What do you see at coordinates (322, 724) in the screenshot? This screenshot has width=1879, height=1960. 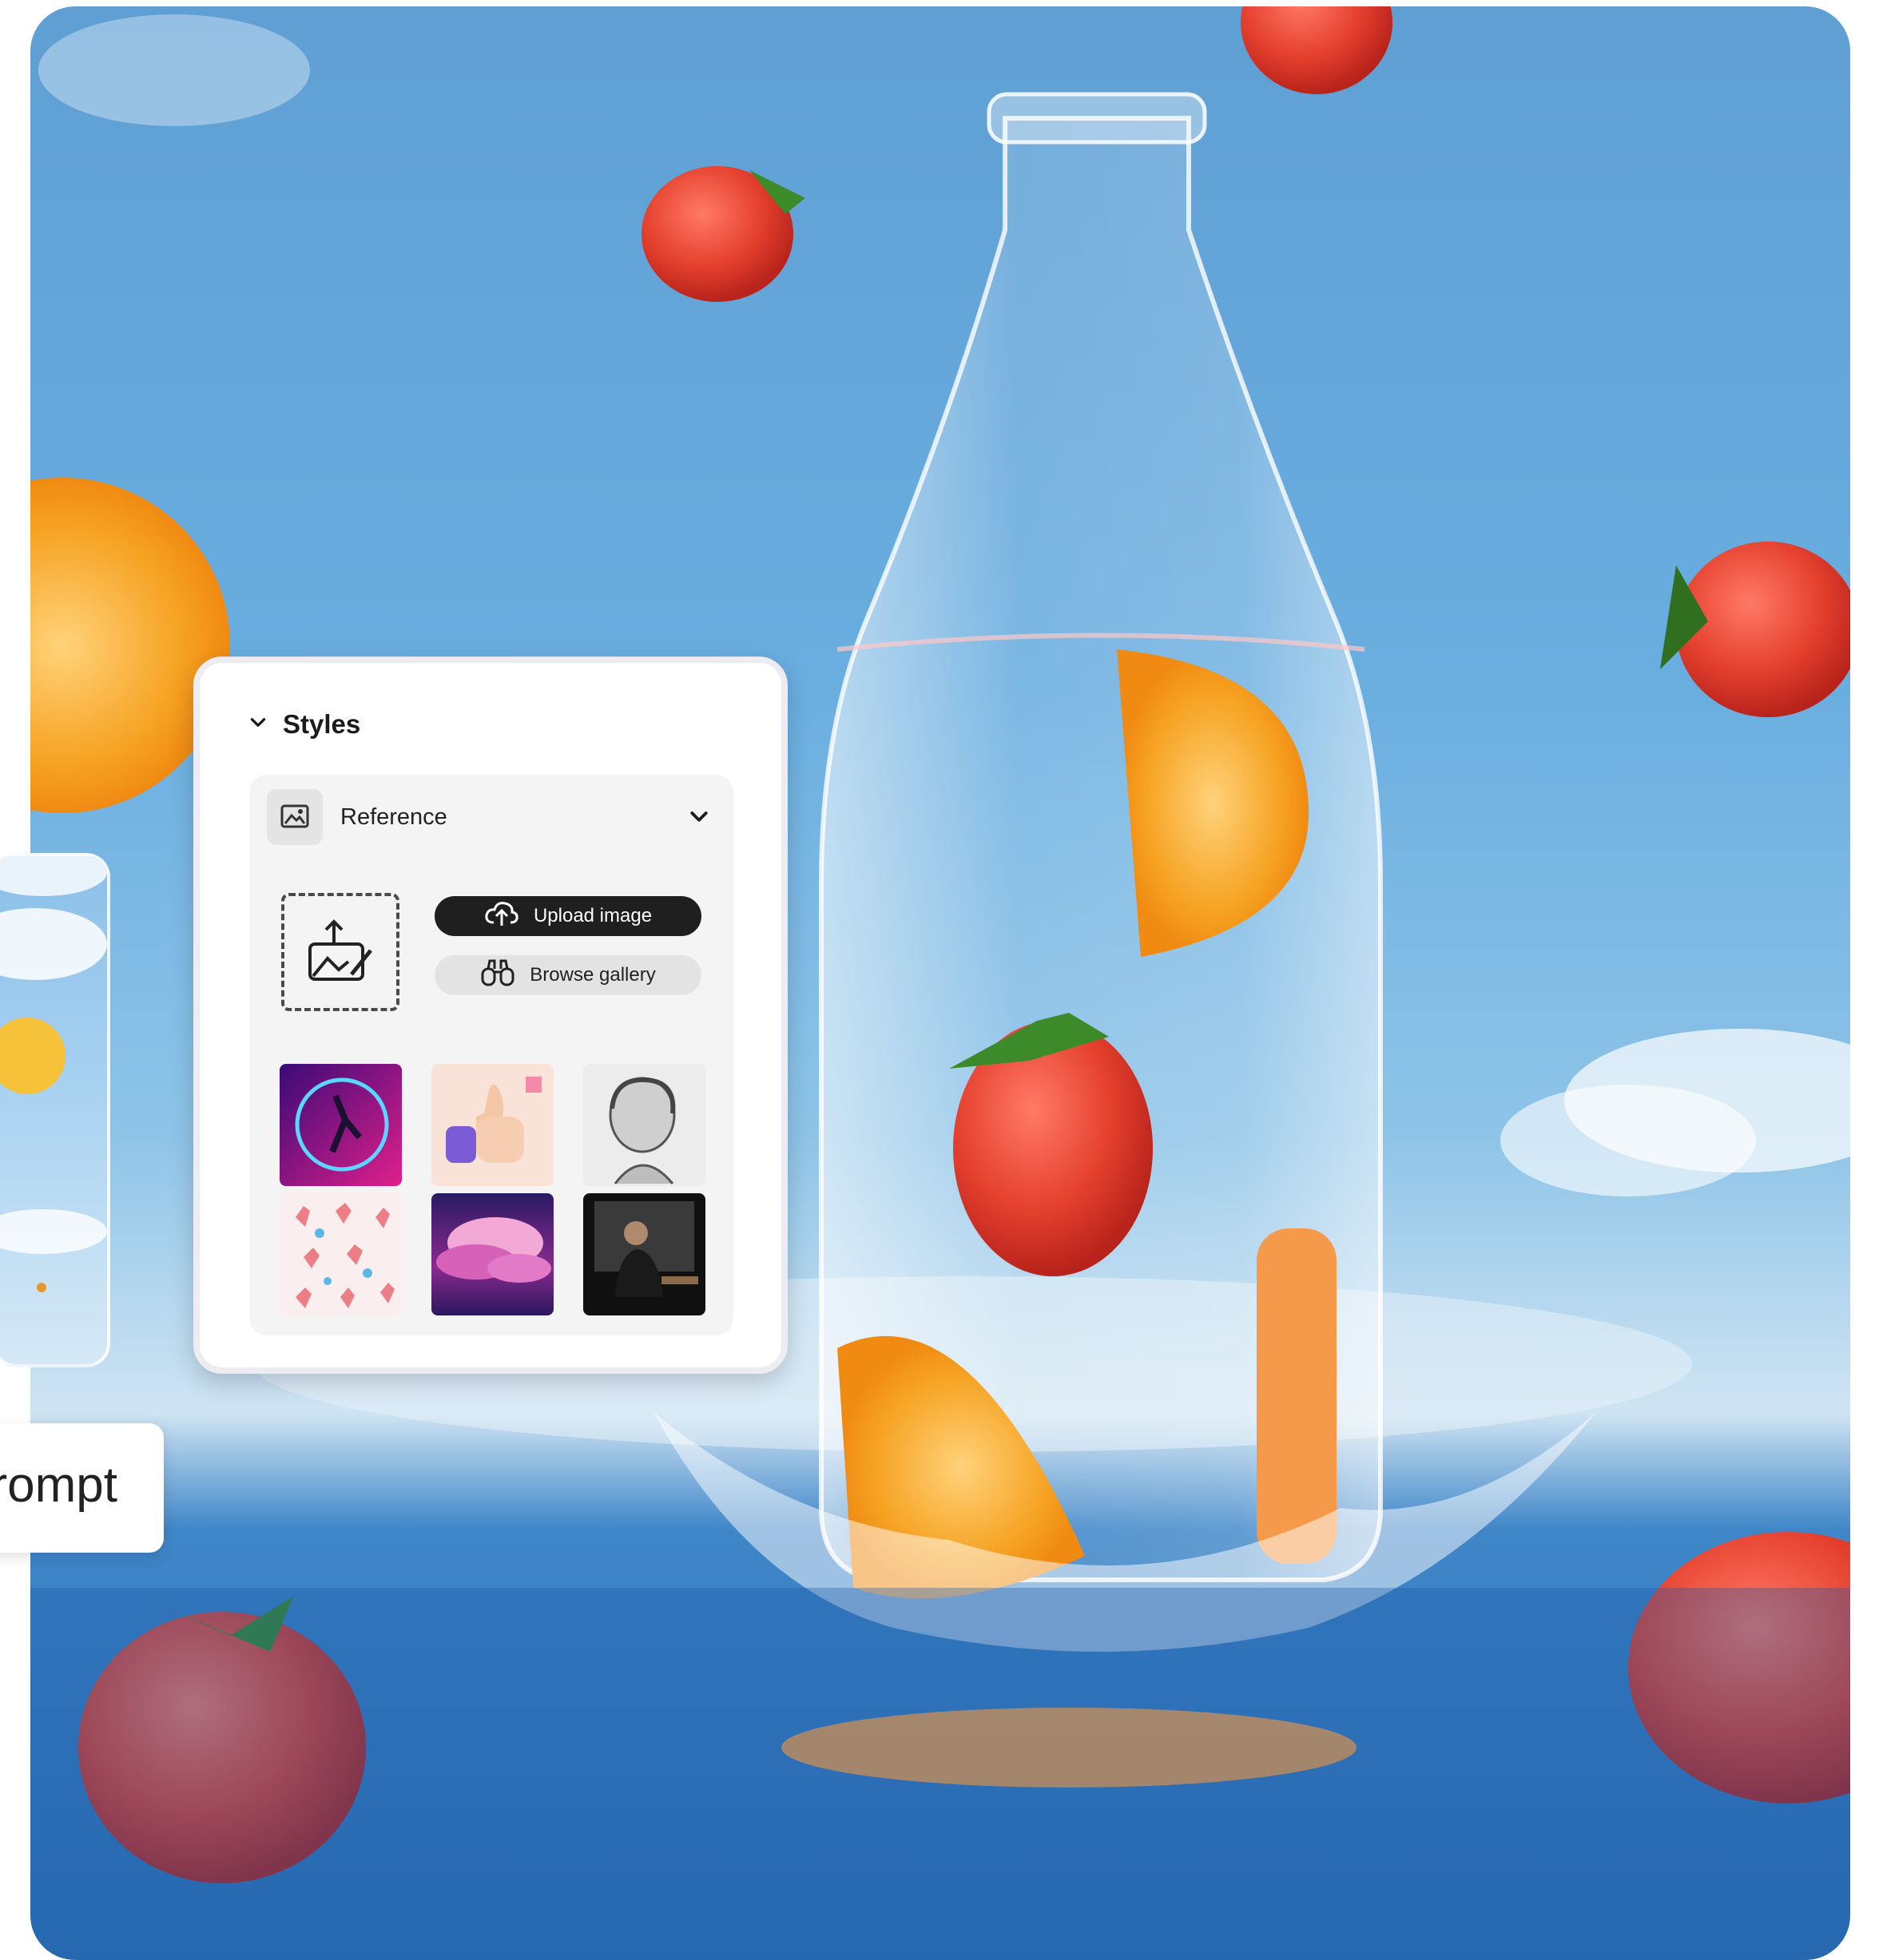 I see `styles-title: Styles` at bounding box center [322, 724].